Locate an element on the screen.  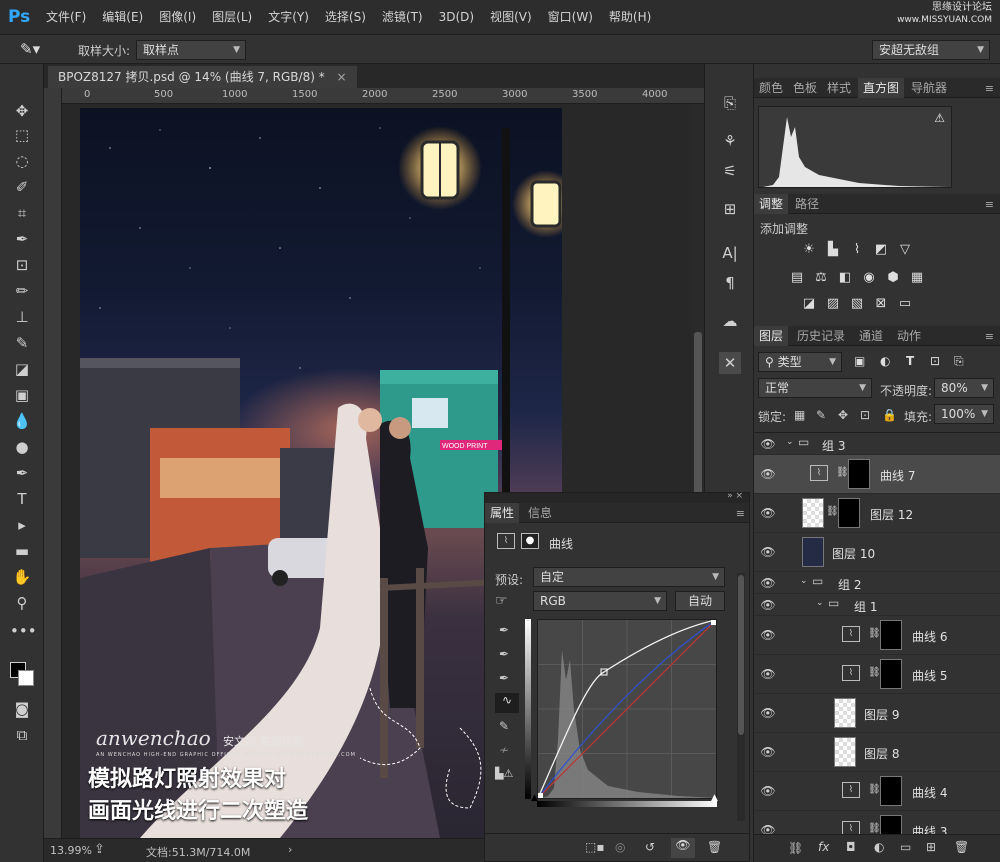
background-color-swatch is located at coordinates (26, 678).